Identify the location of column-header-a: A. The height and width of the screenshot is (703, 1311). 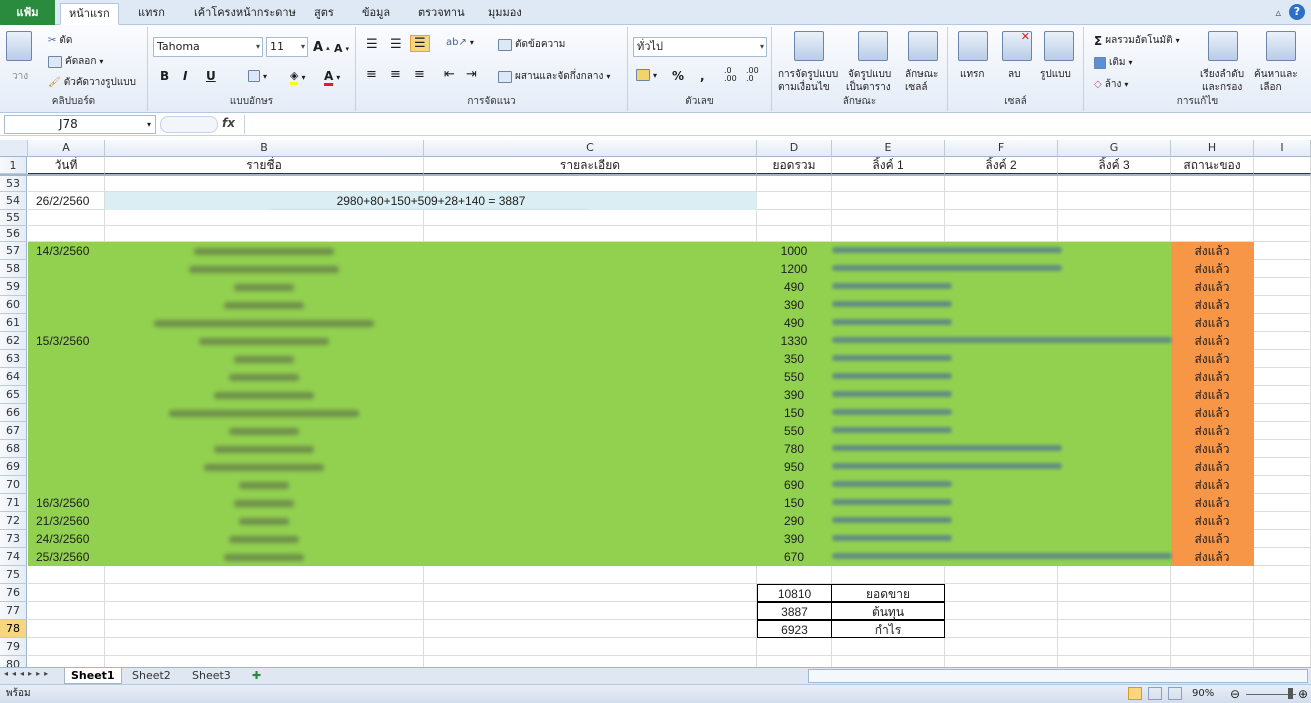
(66, 148).